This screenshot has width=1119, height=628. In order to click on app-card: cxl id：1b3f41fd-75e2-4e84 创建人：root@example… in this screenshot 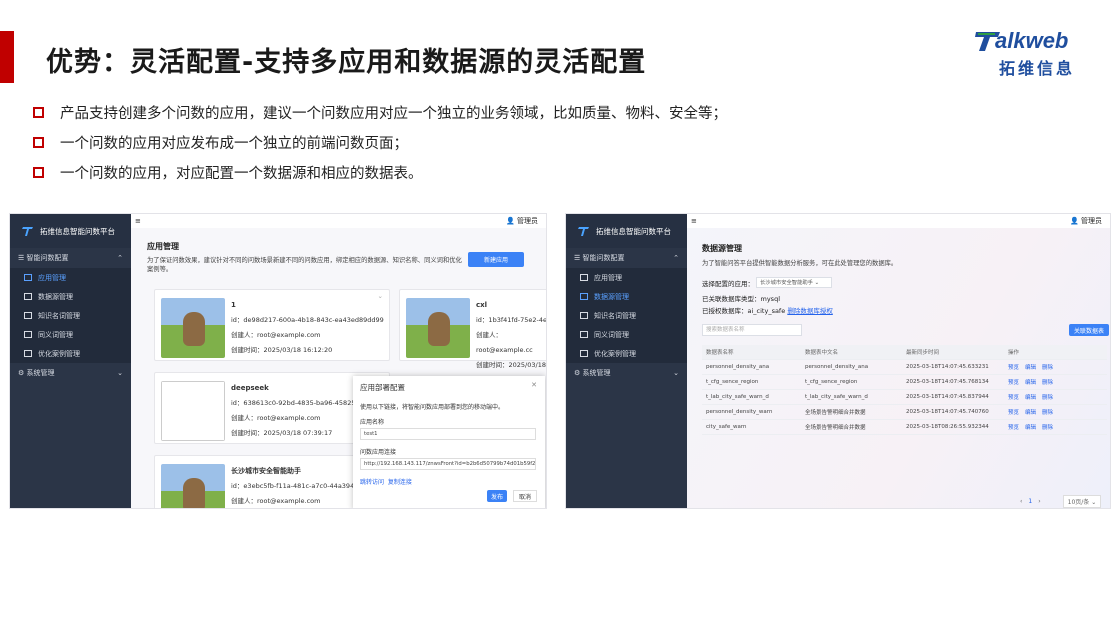, I will do `click(473, 329)`.